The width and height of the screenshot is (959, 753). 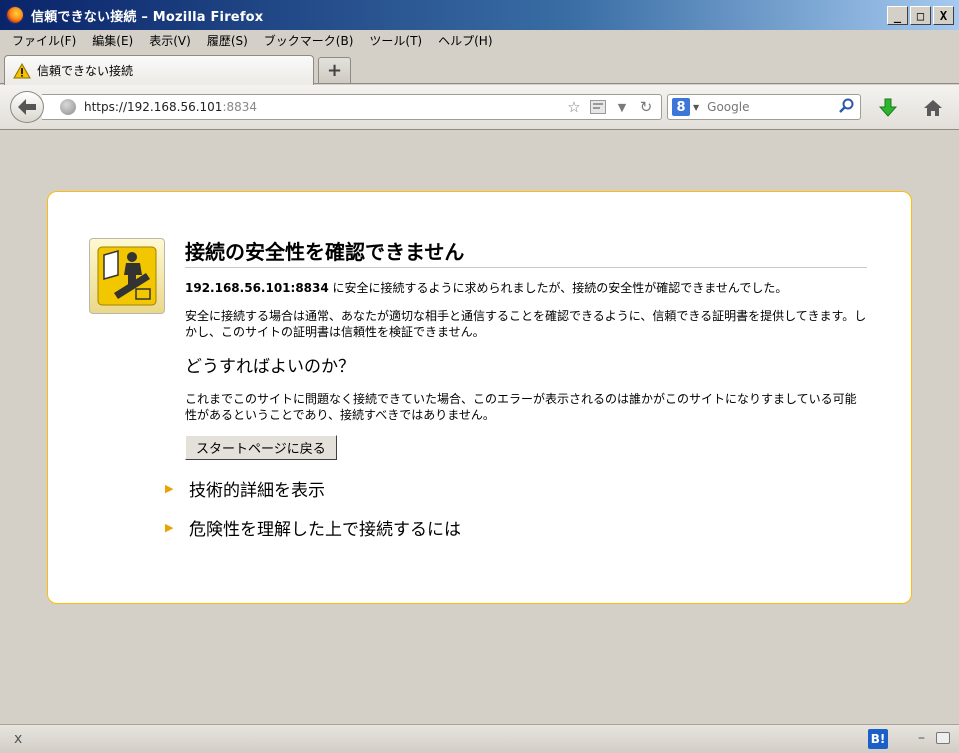 What do you see at coordinates (479, 68) in the screenshot?
I see `tab-strip: 信頼できない接続 +` at bounding box center [479, 68].